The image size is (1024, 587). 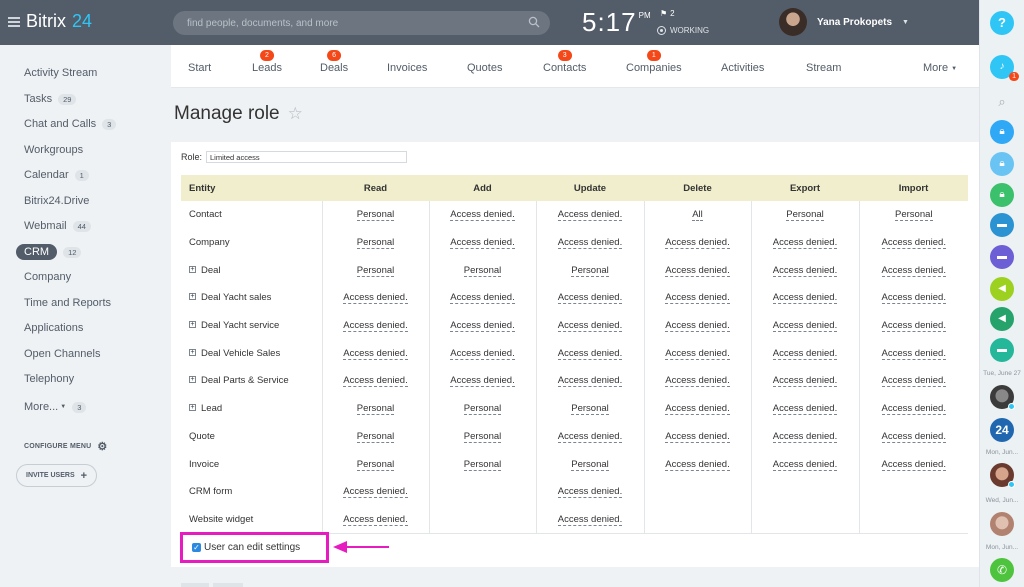 I want to click on search-icon, so click(x=534, y=22).